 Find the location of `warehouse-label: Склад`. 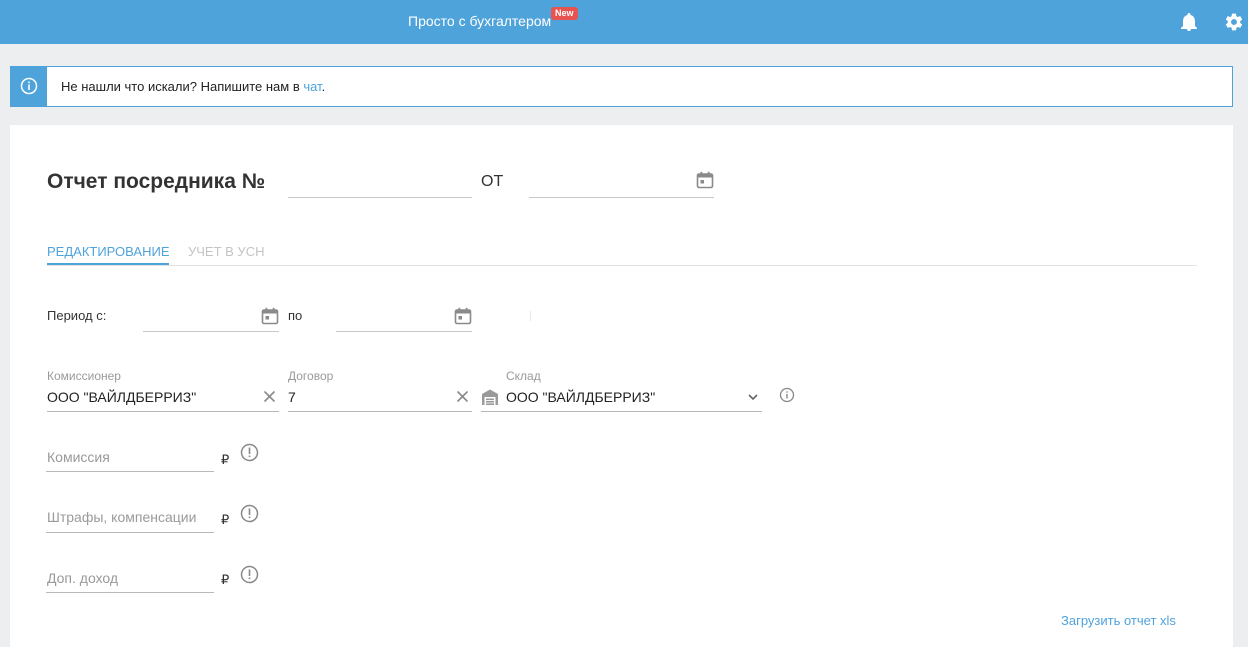

warehouse-label: Склад is located at coordinates (523, 376).